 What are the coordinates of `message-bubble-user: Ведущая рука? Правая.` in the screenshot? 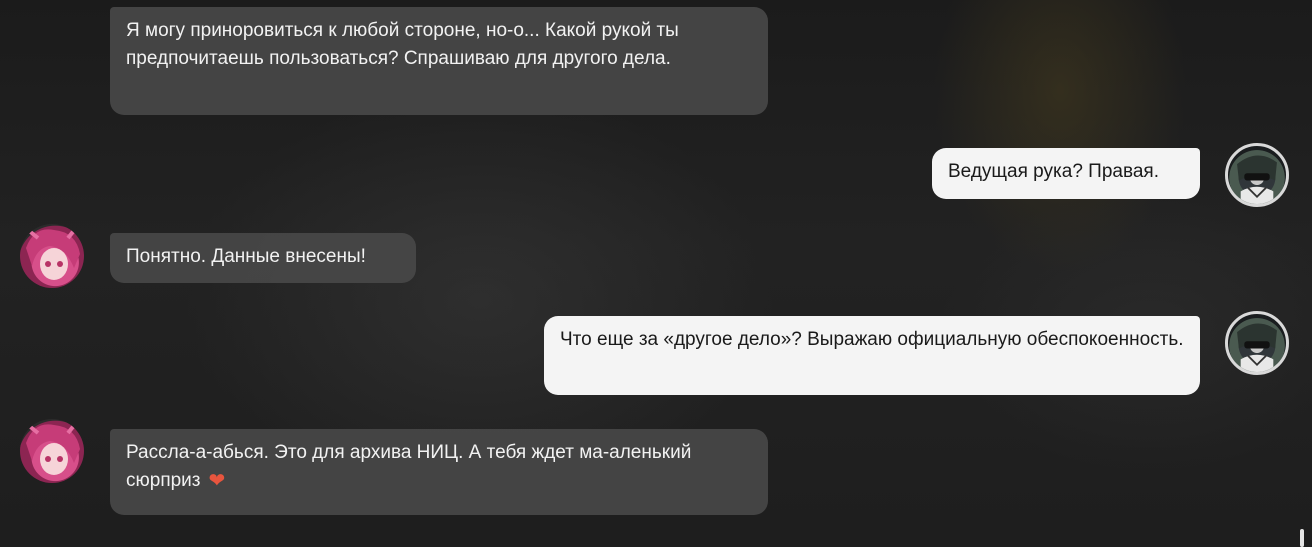 It's located at (1066, 173).